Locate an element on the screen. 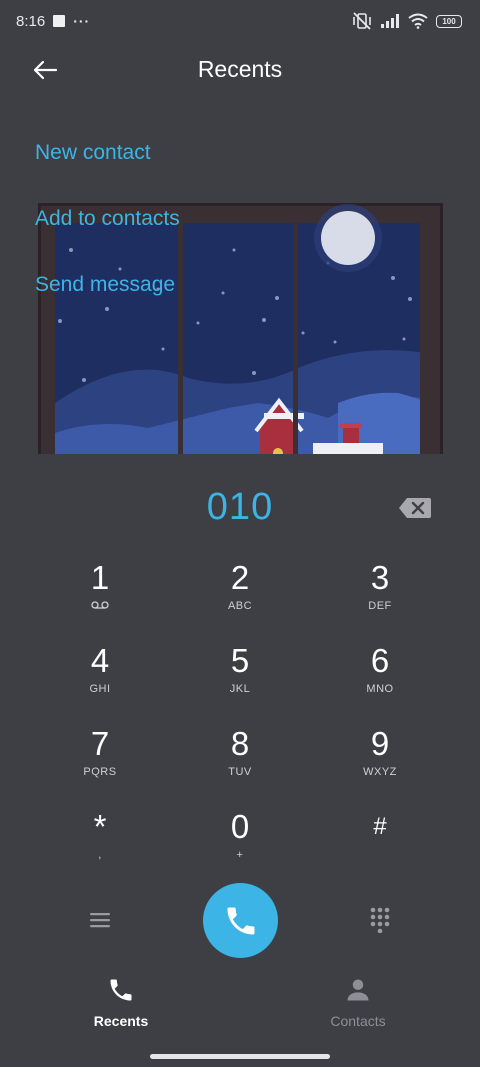  key-0: 0 + is located at coordinates (240, 849).